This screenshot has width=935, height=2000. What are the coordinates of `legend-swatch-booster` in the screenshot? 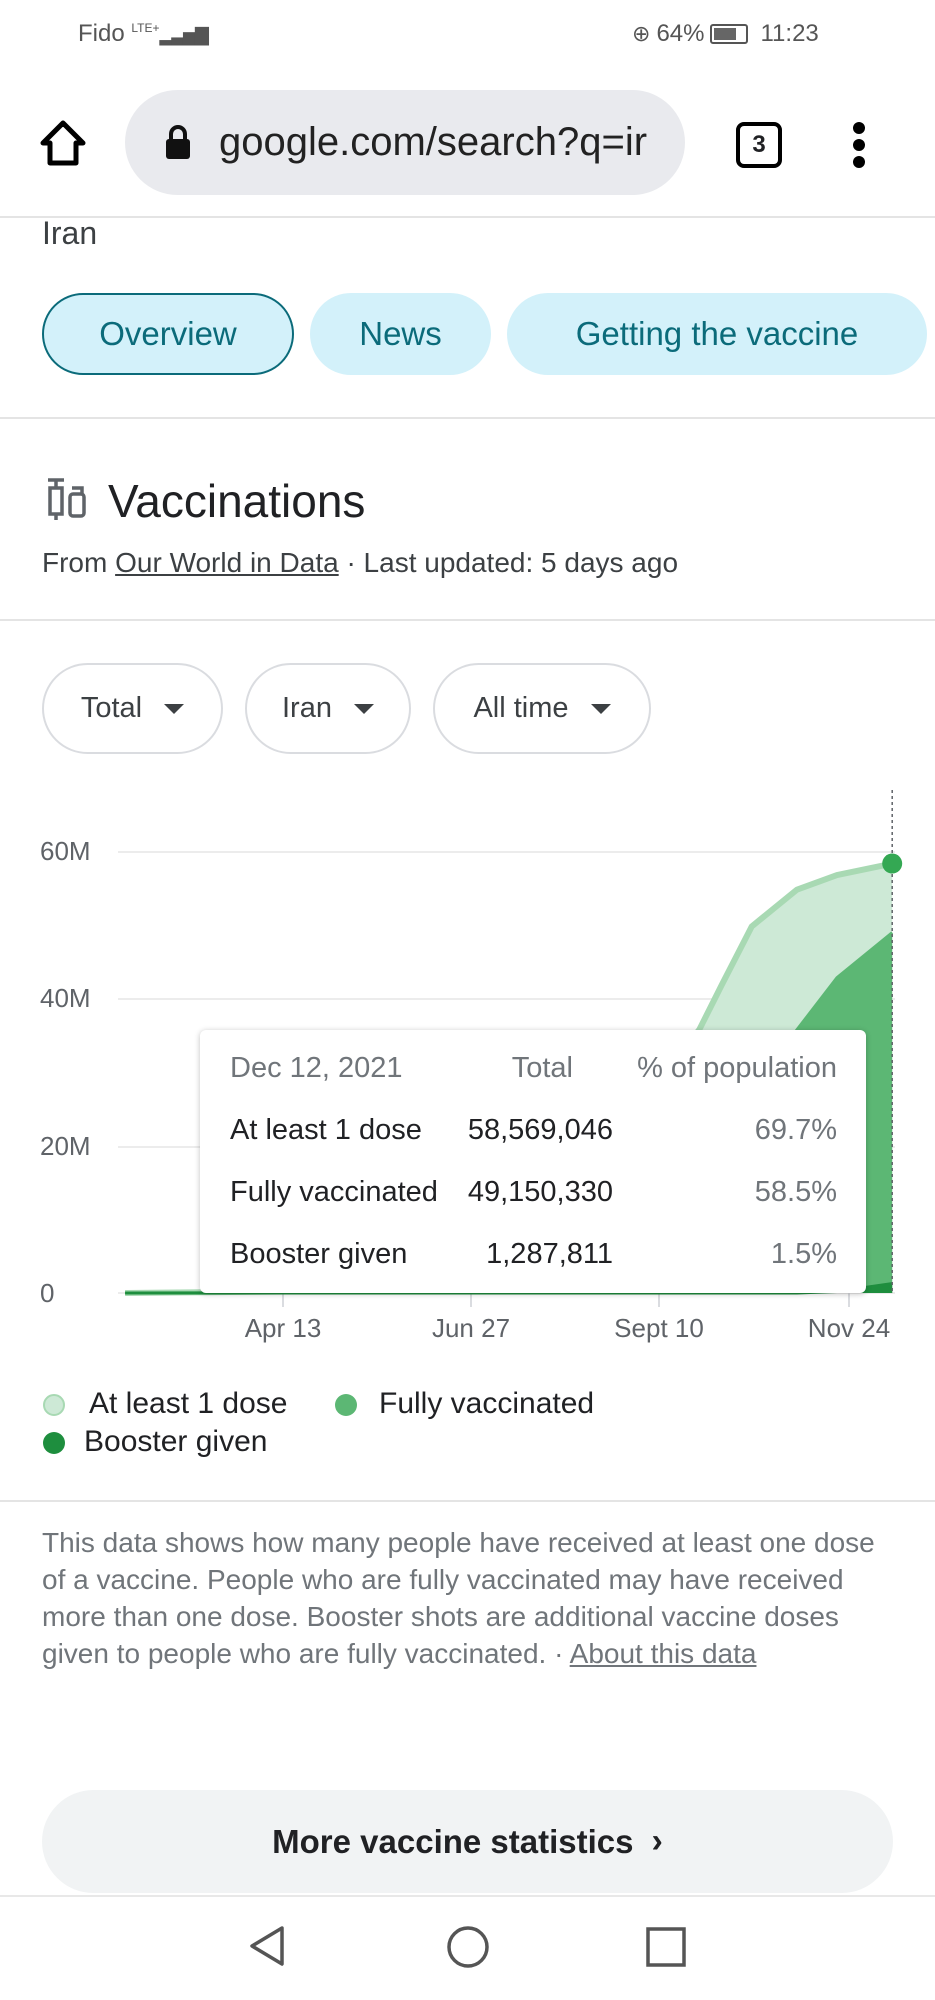 It's located at (54, 1443).